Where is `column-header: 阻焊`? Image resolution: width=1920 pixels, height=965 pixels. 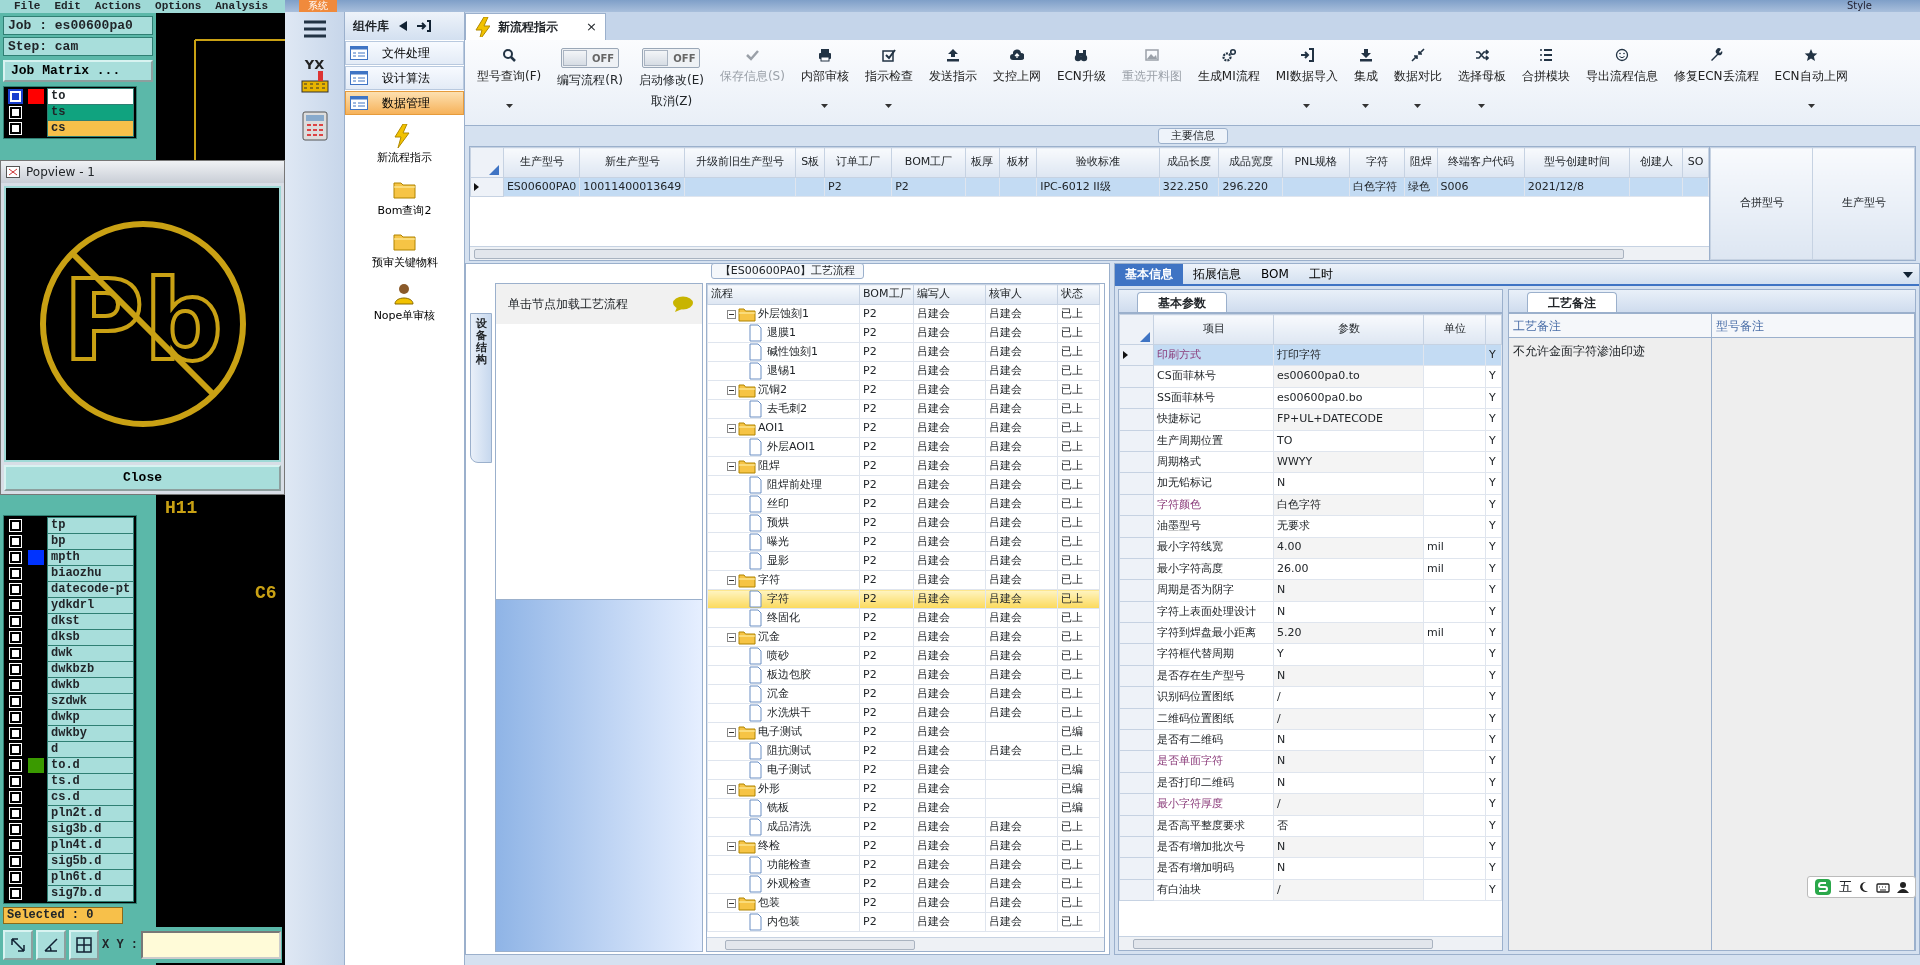
column-header: 阻焊 is located at coordinates (1420, 162).